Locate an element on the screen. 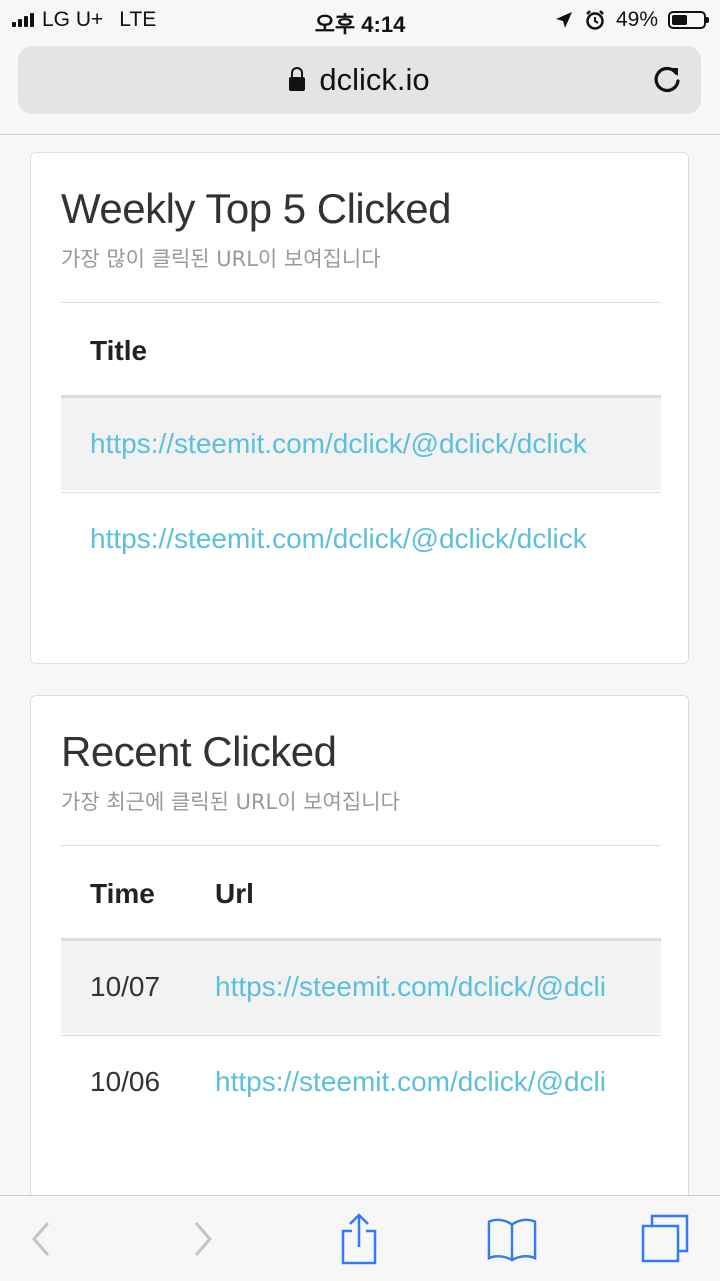 The width and height of the screenshot is (720, 1281). column-header-url: Url is located at coordinates (234, 893).